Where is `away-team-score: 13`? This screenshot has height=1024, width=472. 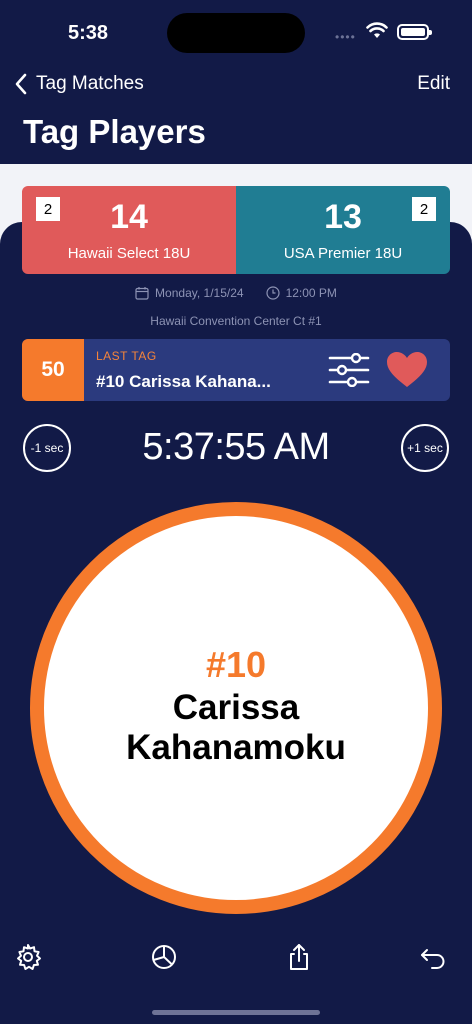 away-team-score: 13 is located at coordinates (343, 217).